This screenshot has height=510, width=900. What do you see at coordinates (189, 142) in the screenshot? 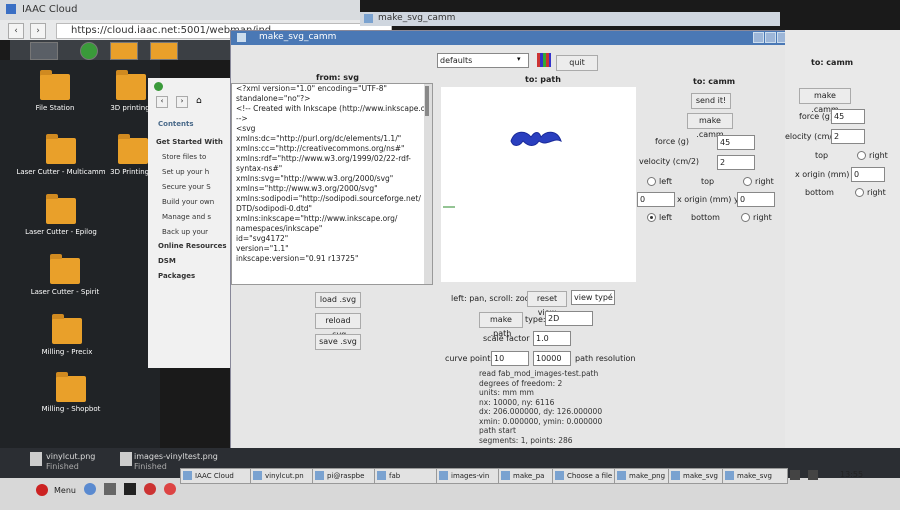
I see `help-item: Get Started With` at bounding box center [189, 142].